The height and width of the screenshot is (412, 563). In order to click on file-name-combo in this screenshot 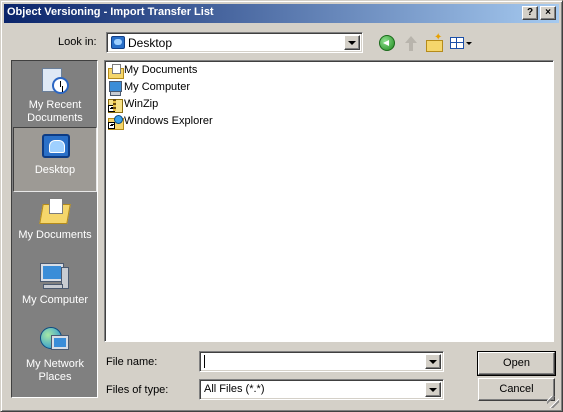, I will do `click(321, 361)`.